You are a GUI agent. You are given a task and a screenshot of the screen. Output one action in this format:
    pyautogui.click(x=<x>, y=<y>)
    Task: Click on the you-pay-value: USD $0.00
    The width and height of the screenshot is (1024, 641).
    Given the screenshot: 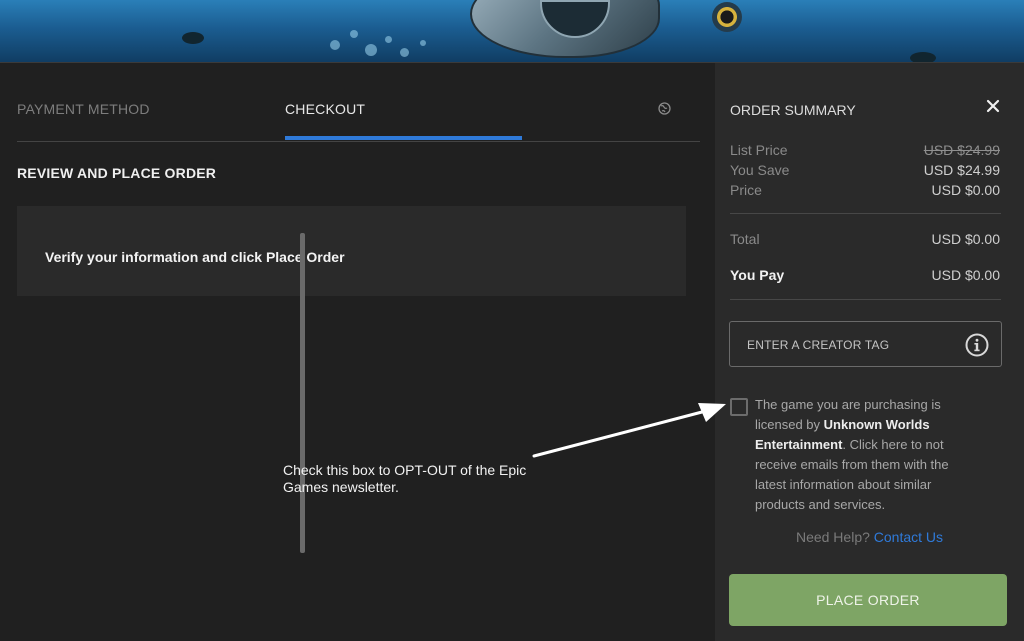 What is the action you would take?
    pyautogui.click(x=965, y=275)
    